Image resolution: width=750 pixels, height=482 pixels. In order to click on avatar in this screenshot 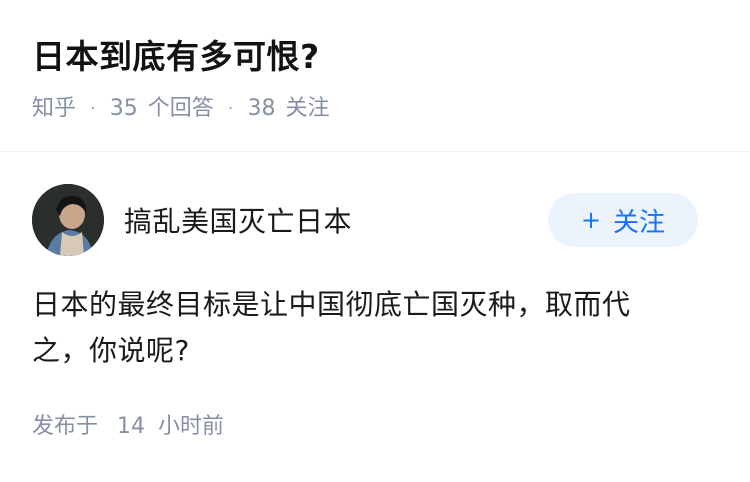, I will do `click(68, 220)`.